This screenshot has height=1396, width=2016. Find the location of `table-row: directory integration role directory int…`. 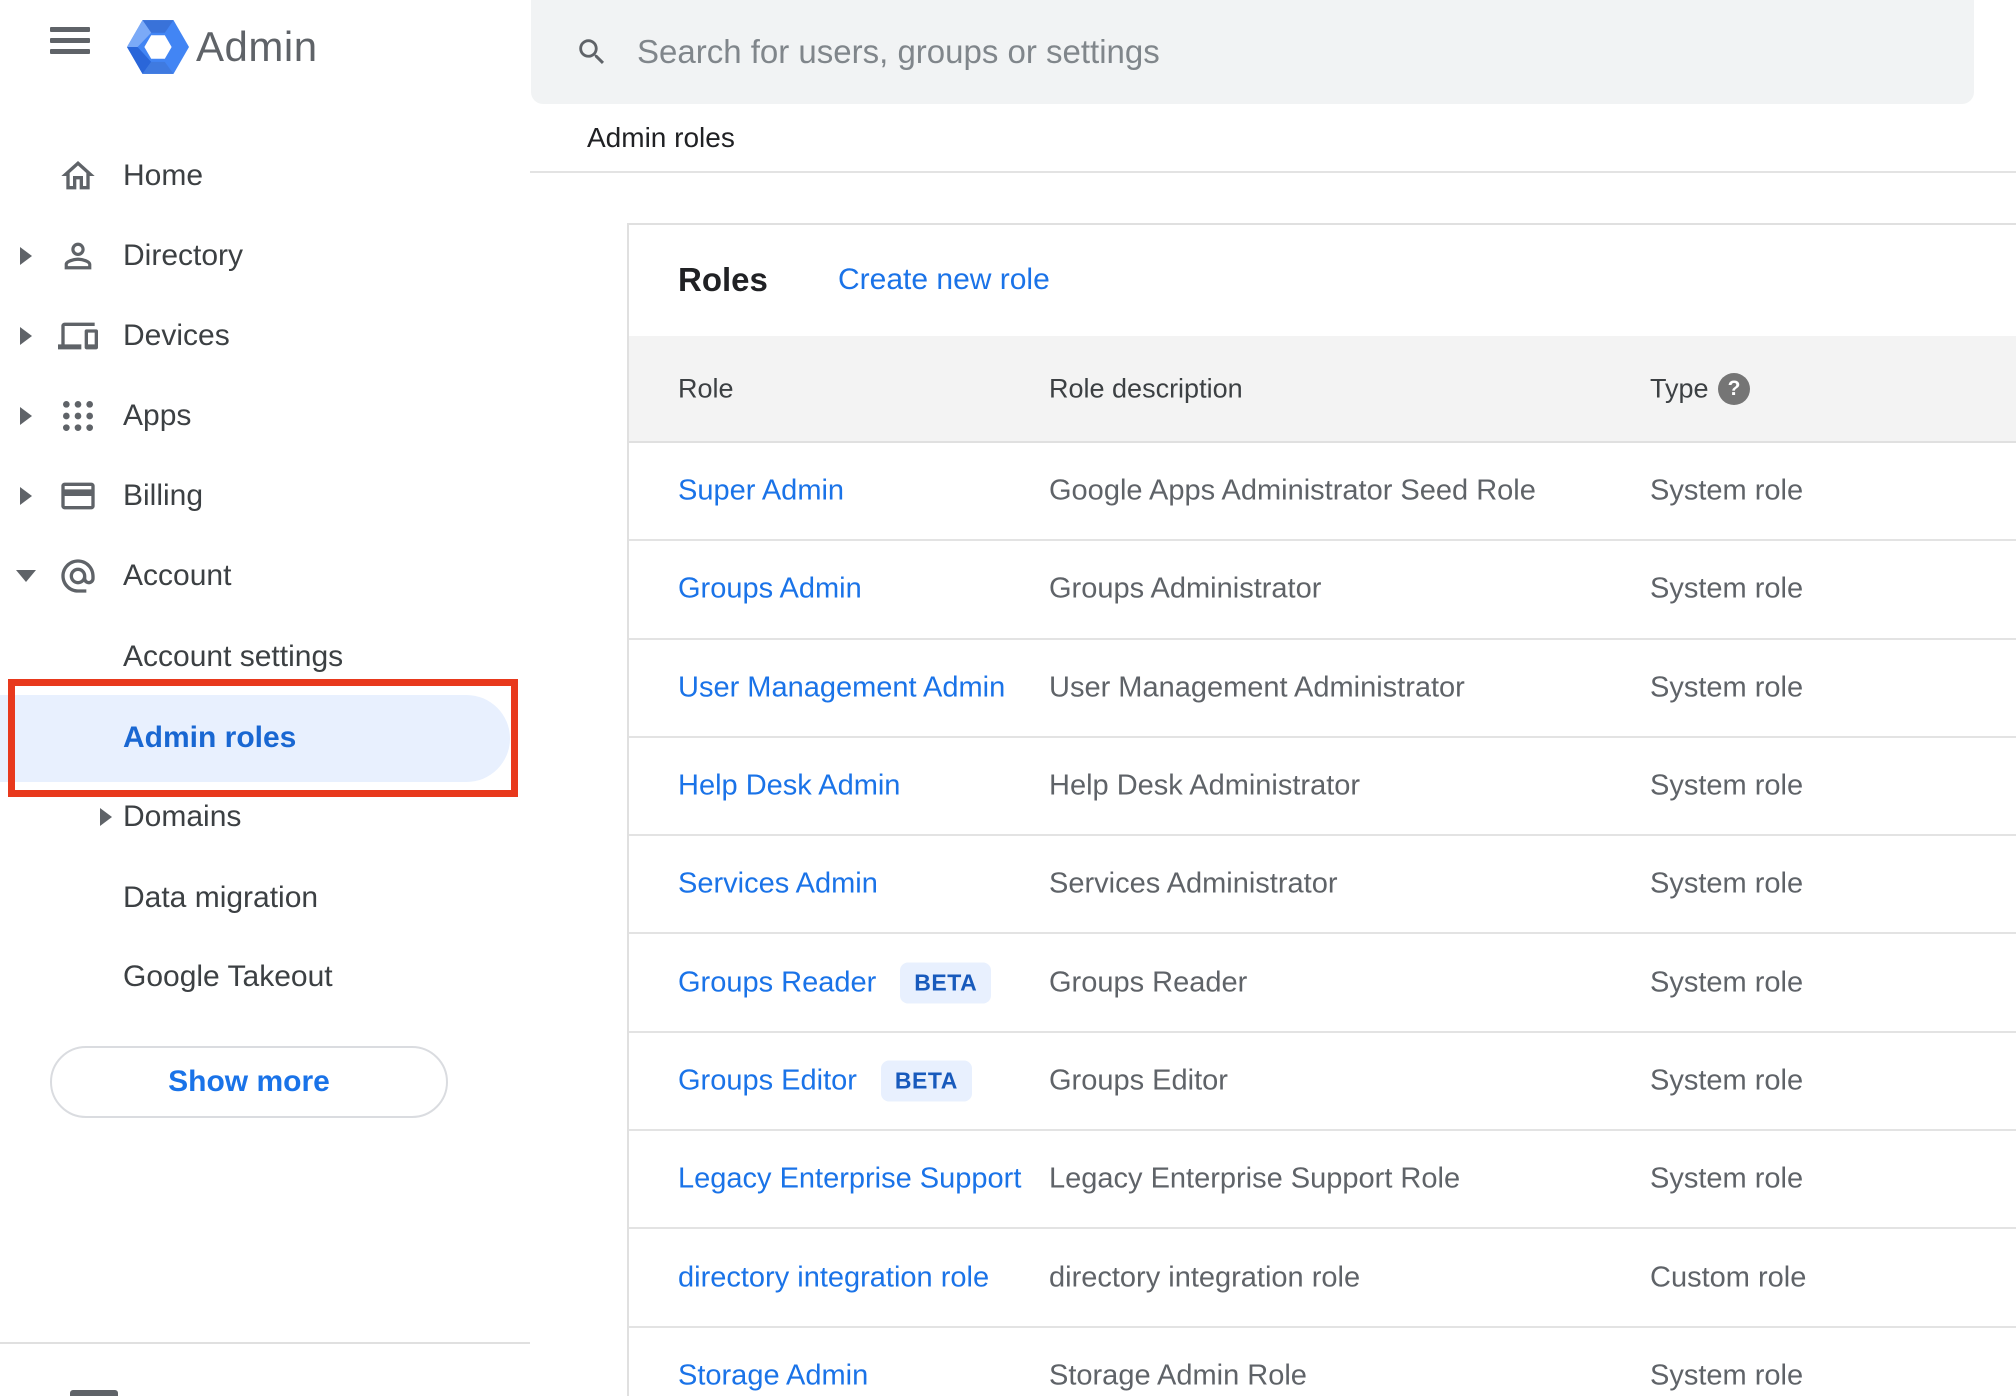

table-row: directory integration role directory int… is located at coordinates (1322, 1278).